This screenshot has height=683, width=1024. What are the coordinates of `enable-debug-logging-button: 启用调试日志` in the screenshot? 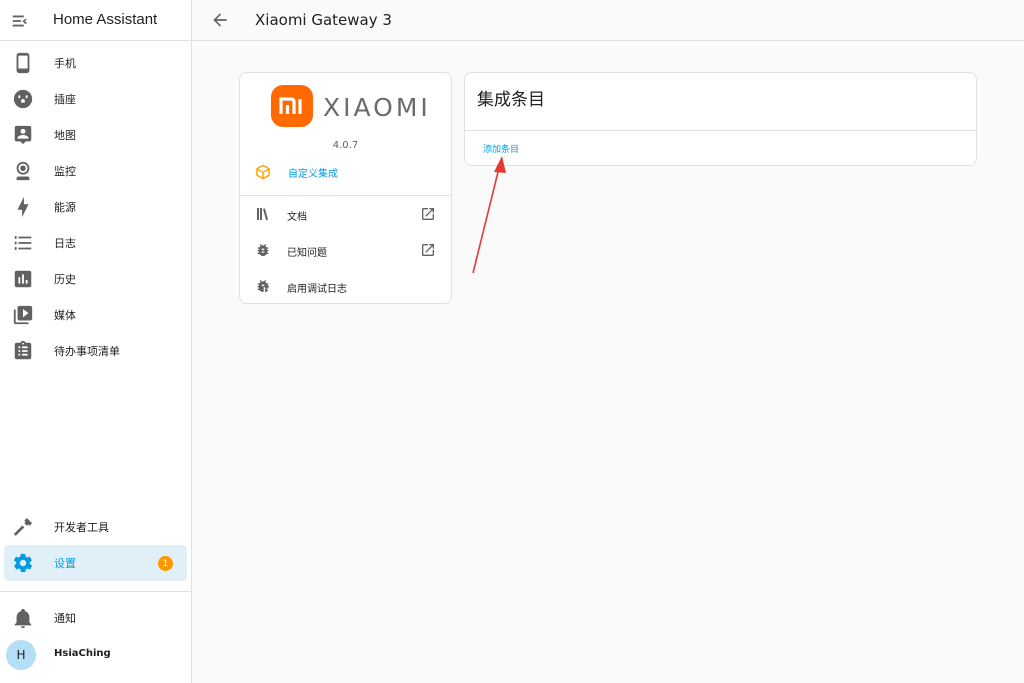 It's located at (345, 286).